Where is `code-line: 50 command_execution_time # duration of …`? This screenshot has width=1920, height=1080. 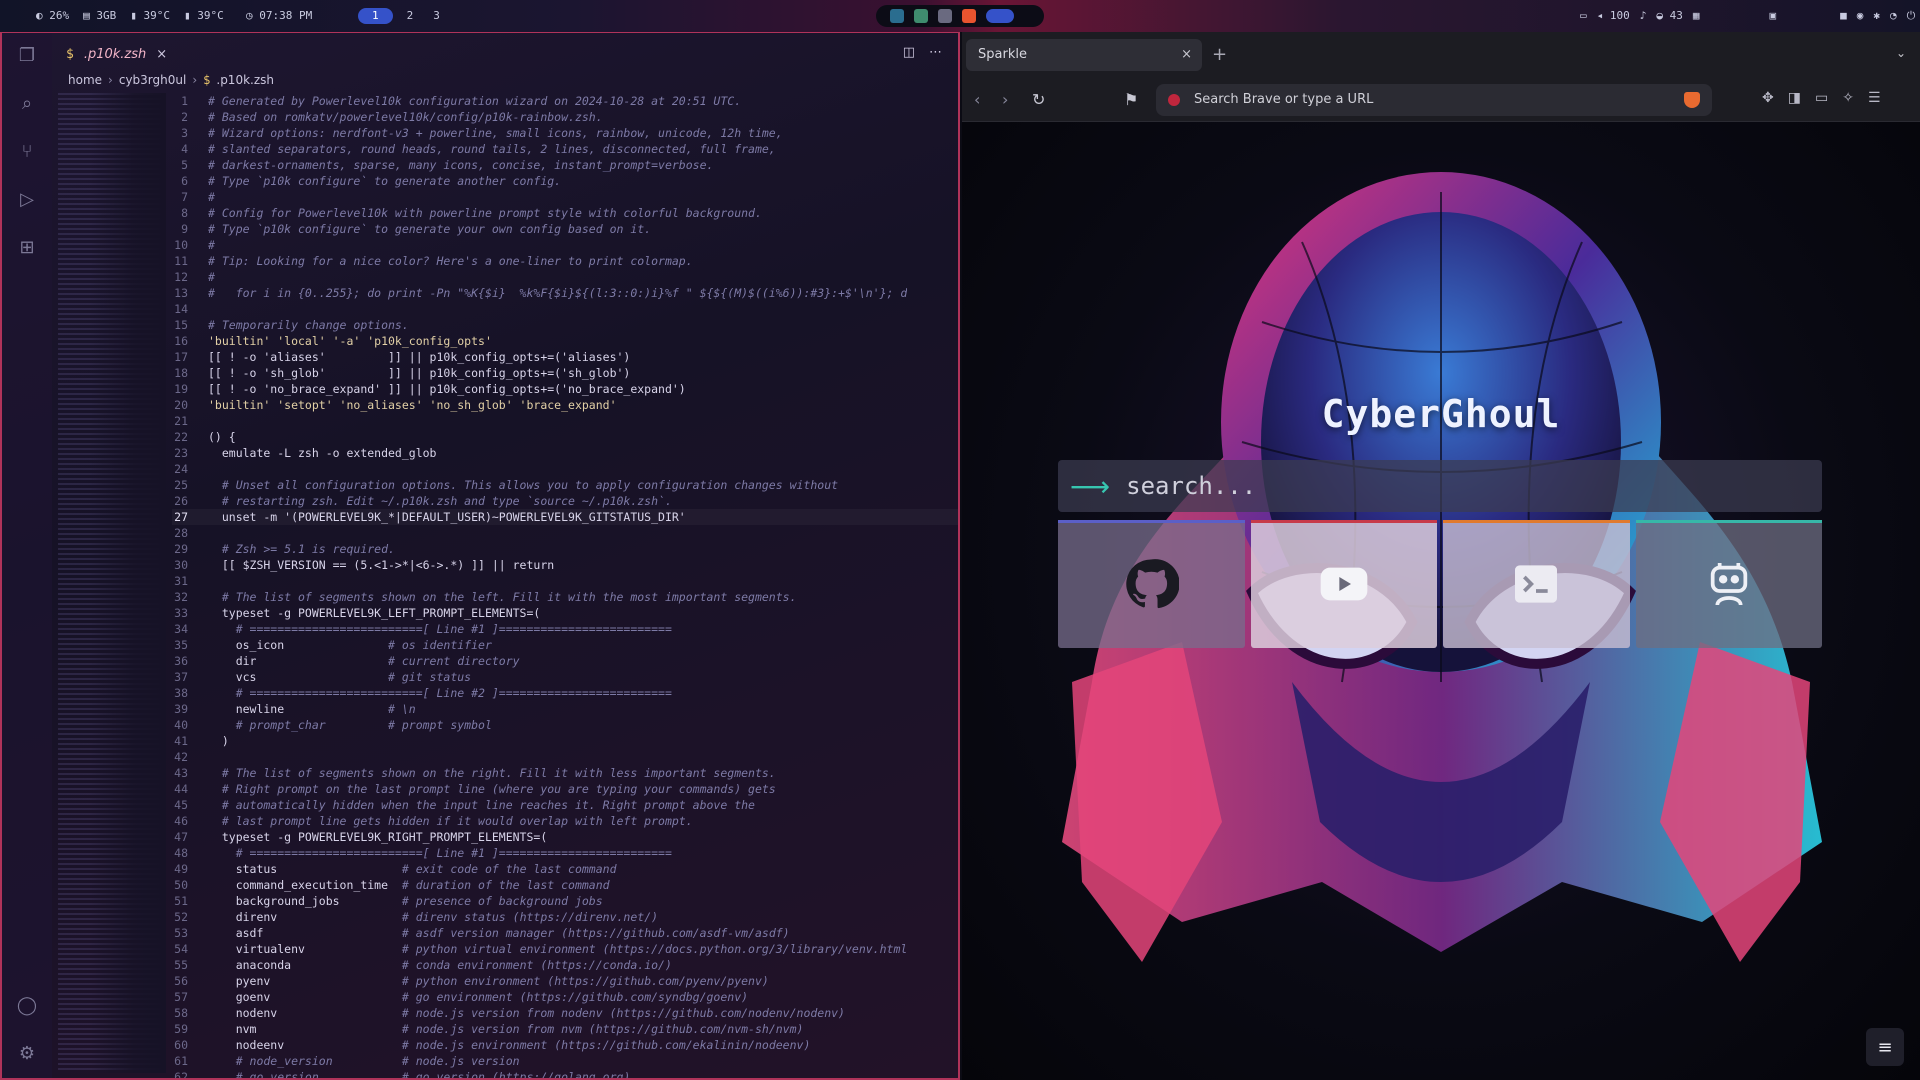
code-line: 50 command_execution_time # duration of … is located at coordinates (565, 885).